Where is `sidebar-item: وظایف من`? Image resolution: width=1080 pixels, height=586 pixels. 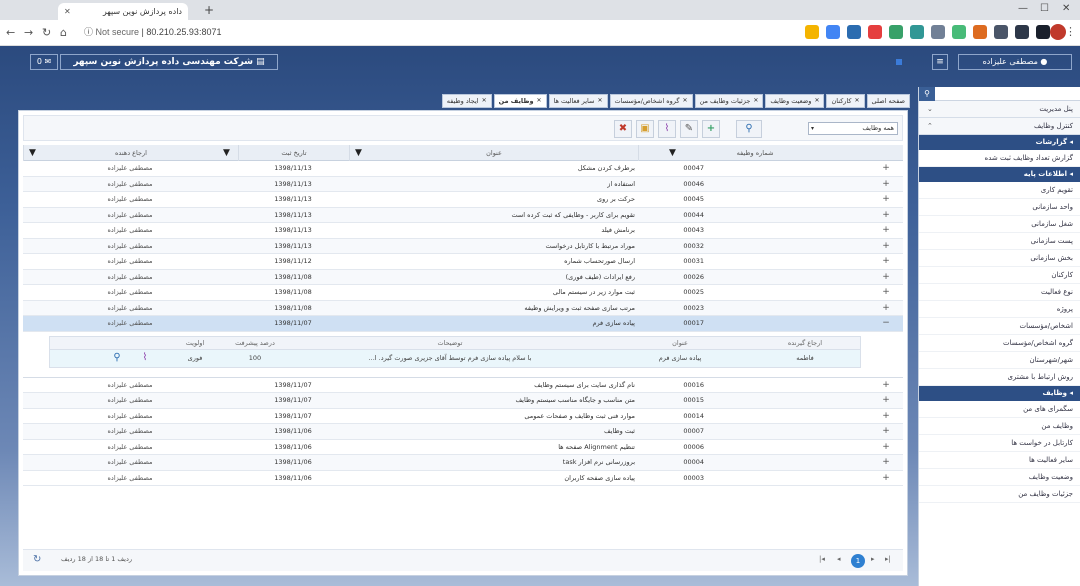
sidebar-item: وظایف من is located at coordinates (999, 426).